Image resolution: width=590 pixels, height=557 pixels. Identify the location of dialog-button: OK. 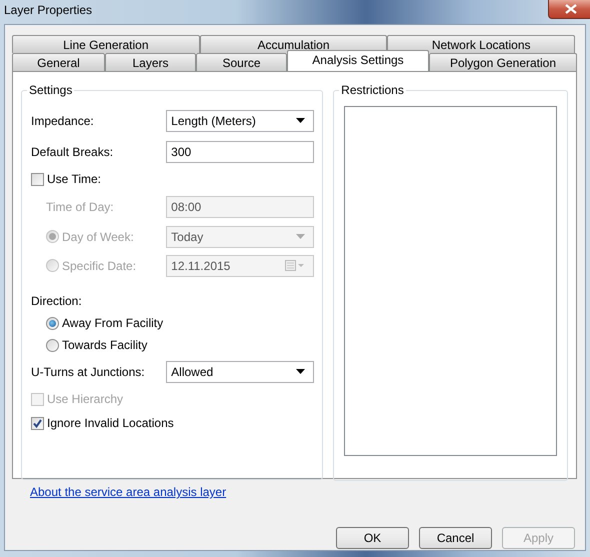
(372, 538).